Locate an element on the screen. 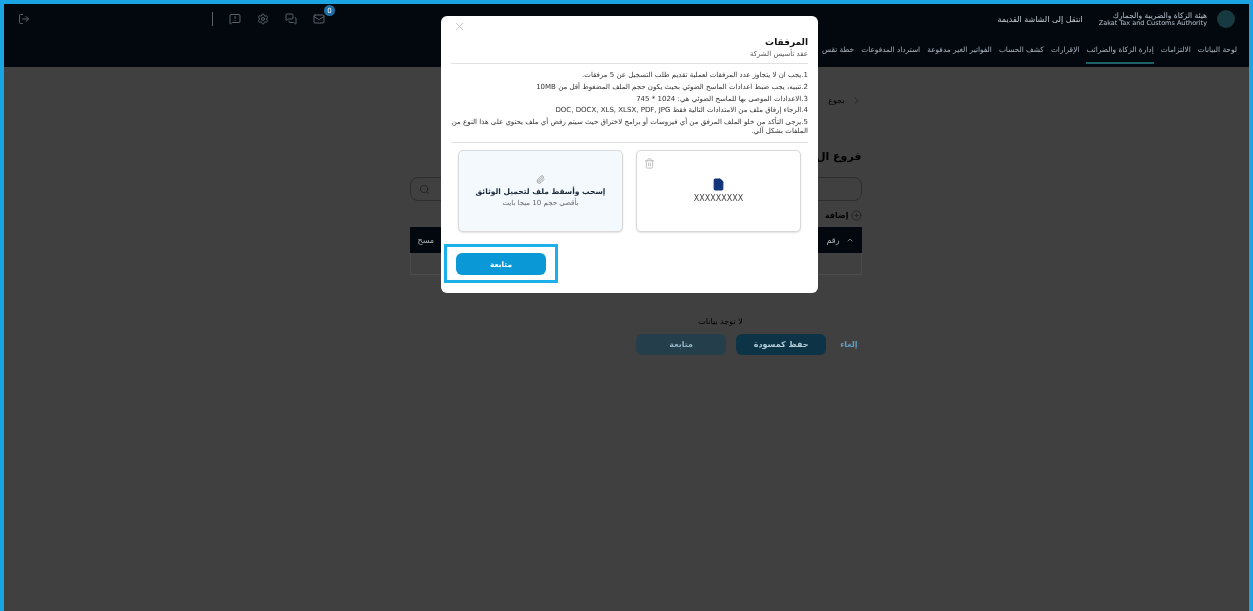 This screenshot has width=1253, height=611. column-header: مسح is located at coordinates (426, 240).